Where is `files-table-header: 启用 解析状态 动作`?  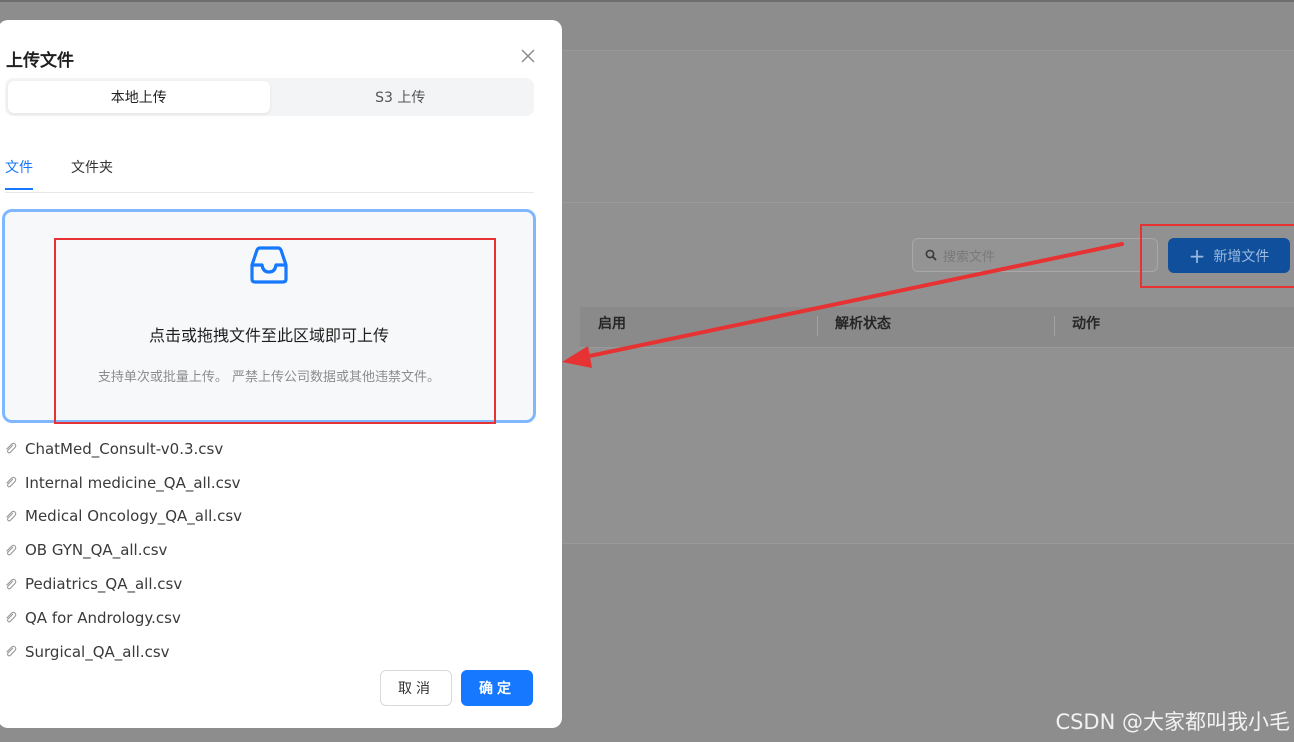
files-table-header: 启用 解析状态 动作 is located at coordinates (937, 327).